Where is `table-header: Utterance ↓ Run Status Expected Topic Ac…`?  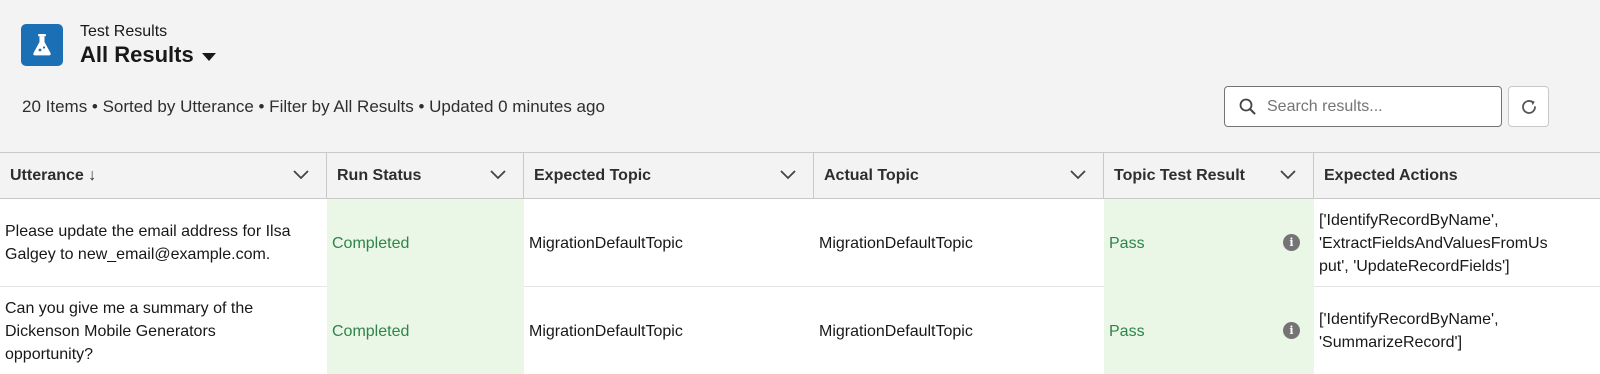 table-header: Utterance ↓ Run Status Expected Topic Ac… is located at coordinates (800, 176).